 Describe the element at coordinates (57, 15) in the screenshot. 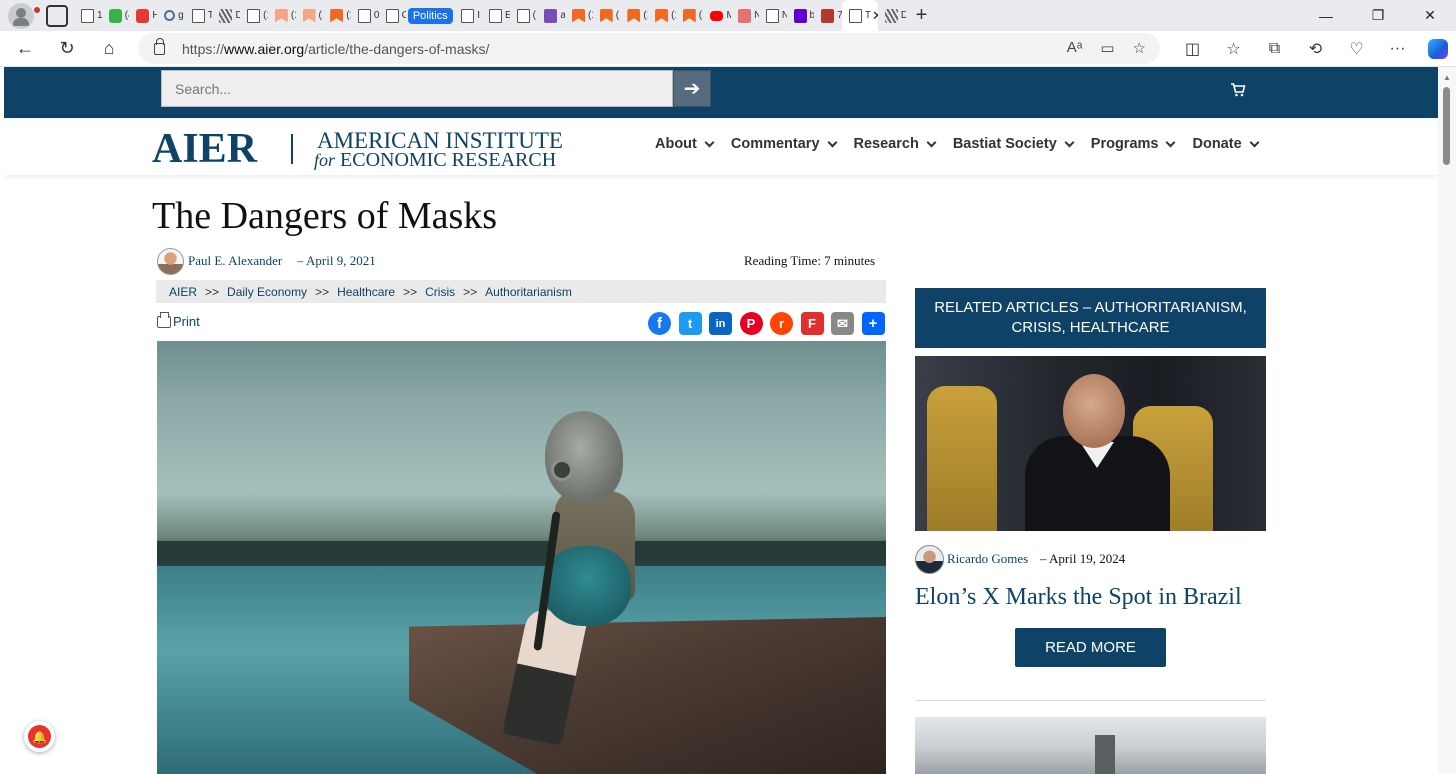

I see `tab-actions-icon` at that location.